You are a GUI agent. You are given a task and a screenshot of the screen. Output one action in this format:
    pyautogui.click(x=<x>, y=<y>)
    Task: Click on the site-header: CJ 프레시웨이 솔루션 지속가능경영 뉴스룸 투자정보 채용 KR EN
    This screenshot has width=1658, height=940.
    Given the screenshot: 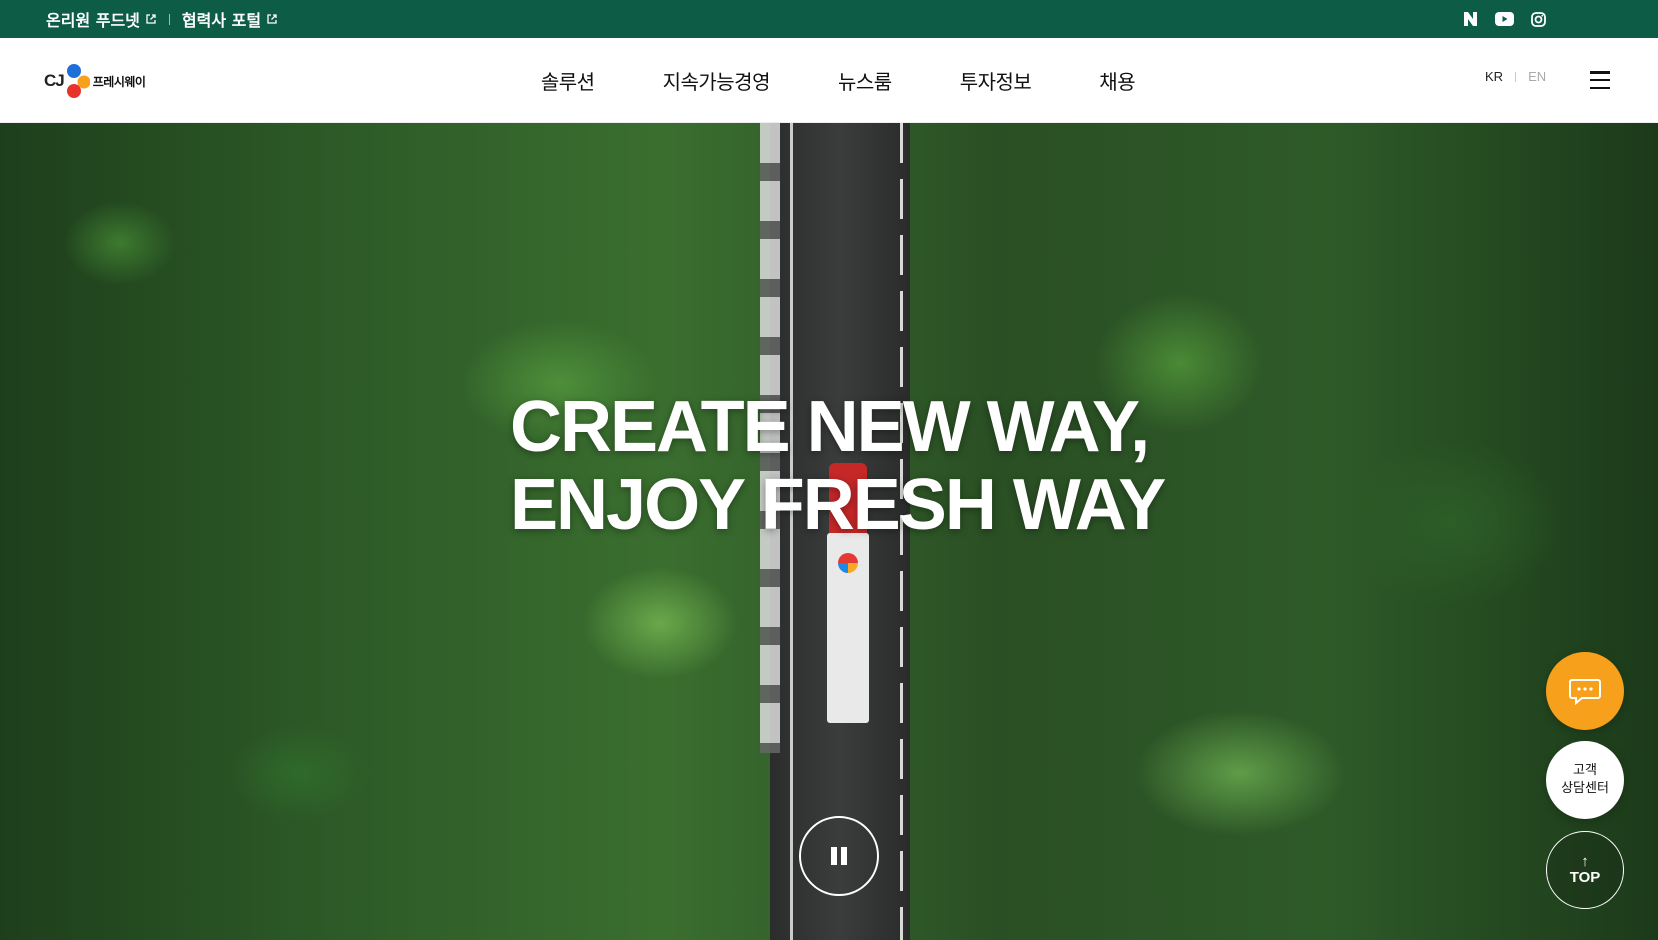 What is the action you would take?
    pyautogui.click(x=829, y=80)
    